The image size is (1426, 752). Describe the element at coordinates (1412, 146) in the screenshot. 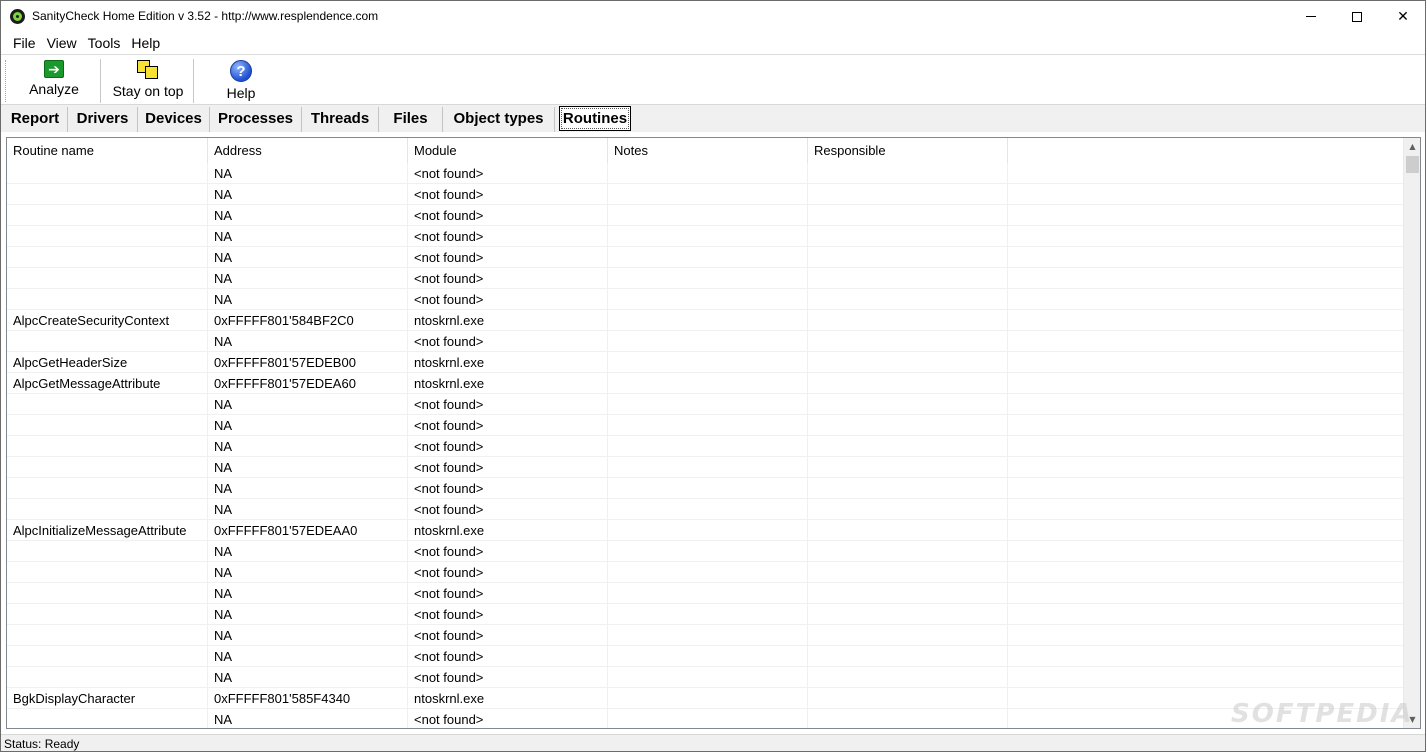

I see `scroll-up-icon: ▲` at that location.